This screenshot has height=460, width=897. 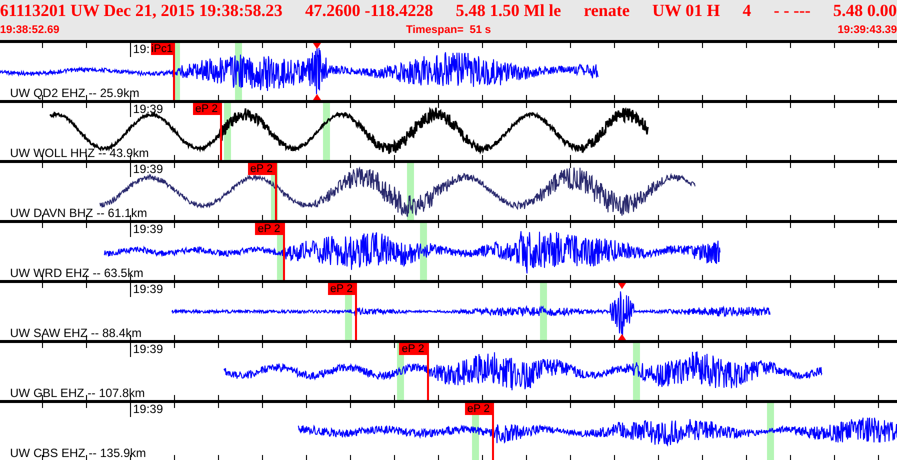 What do you see at coordinates (141, 11) in the screenshot?
I see `event-field: 61113201 UW Dec 21, 2015 19:38:58.23` at bounding box center [141, 11].